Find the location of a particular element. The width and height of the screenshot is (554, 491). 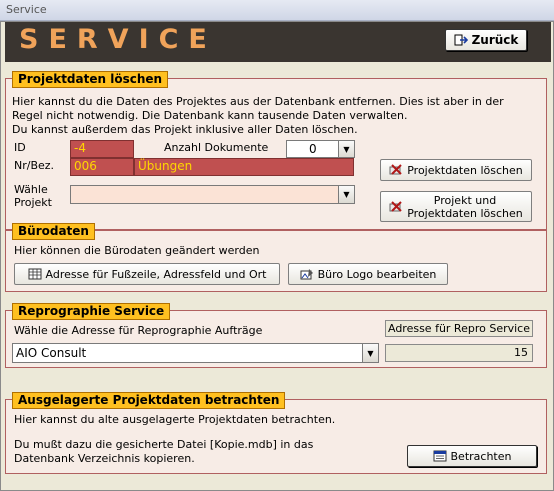

projekt-select: ▼ is located at coordinates (212, 194).